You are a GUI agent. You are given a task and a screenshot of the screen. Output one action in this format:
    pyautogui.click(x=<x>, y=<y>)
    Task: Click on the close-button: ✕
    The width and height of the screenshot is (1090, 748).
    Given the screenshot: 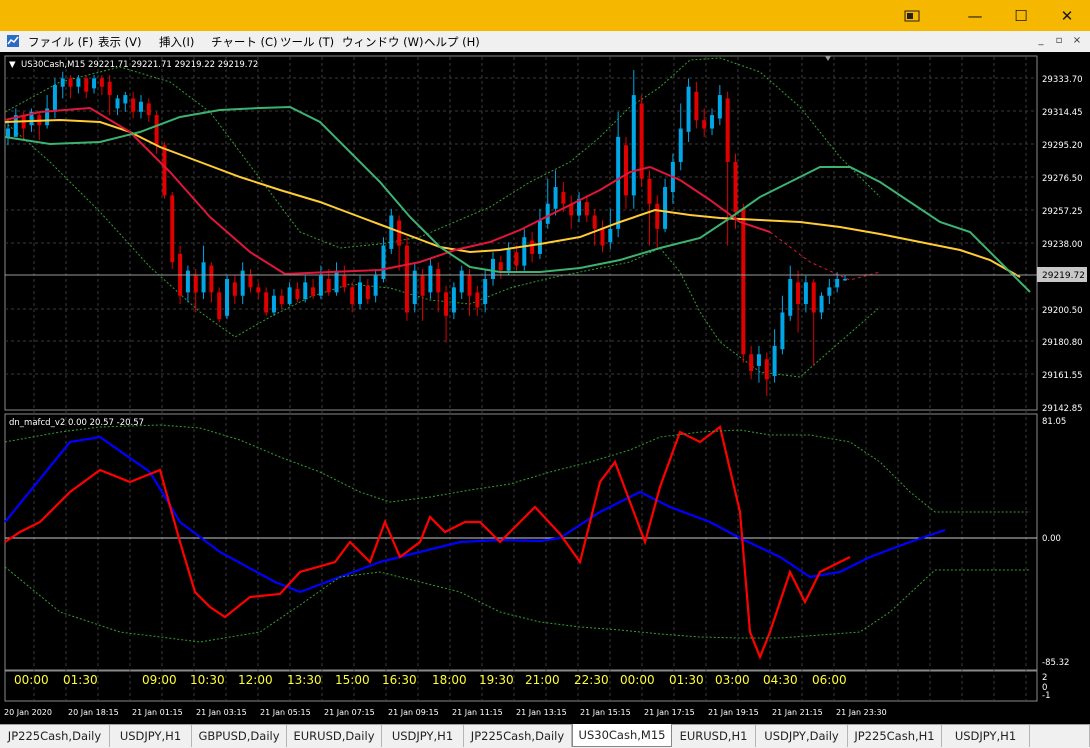 What is the action you would take?
    pyautogui.click(x=1067, y=15)
    